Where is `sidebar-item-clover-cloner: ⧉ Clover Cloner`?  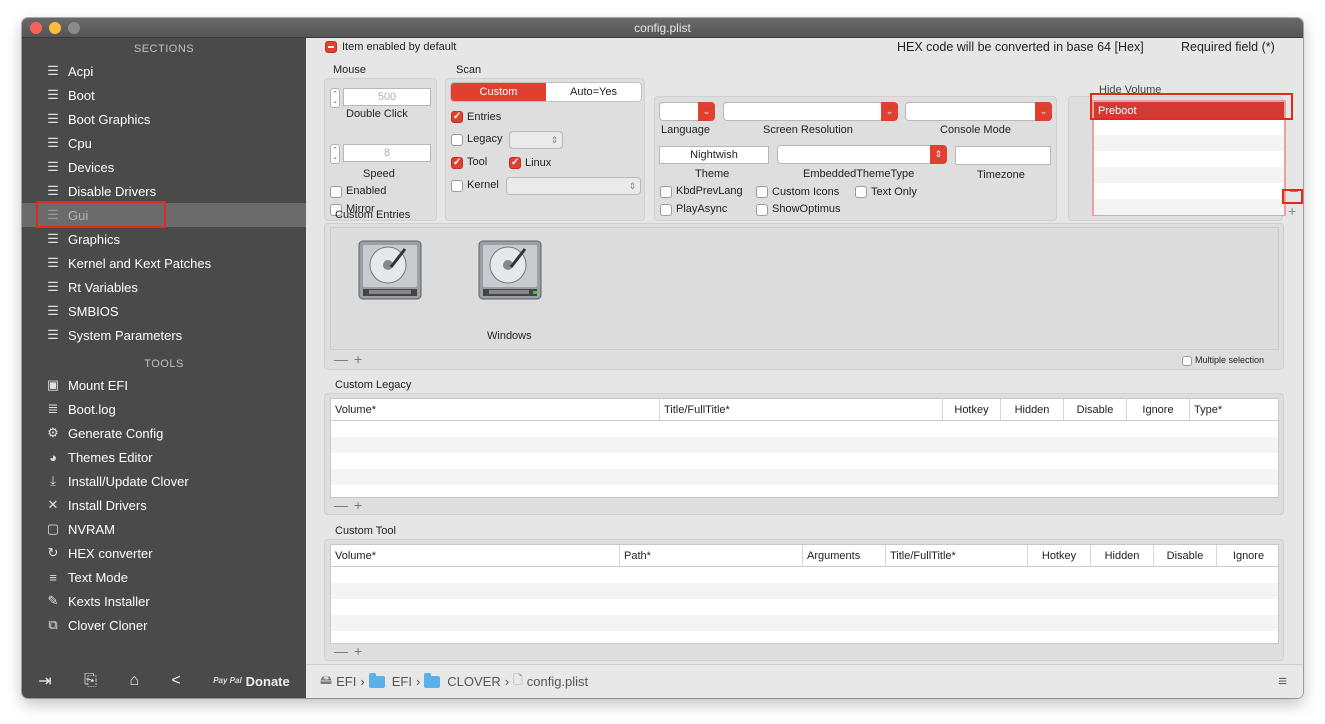 sidebar-item-clover-cloner: ⧉ Clover Cloner is located at coordinates (164, 625).